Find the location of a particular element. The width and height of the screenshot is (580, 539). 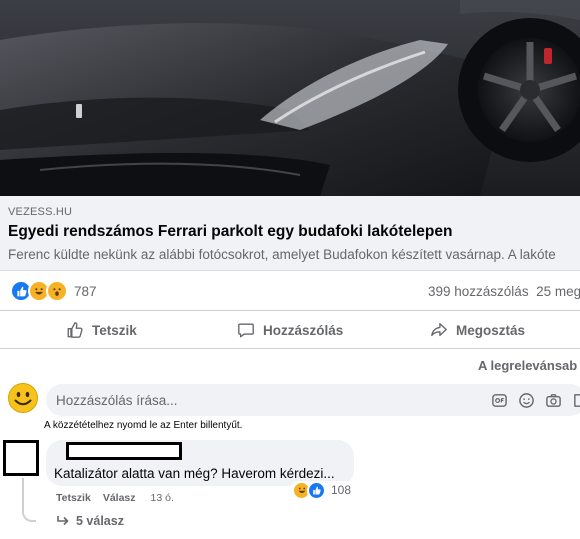

view-replies-link: 5 válasz is located at coordinates (90, 521).